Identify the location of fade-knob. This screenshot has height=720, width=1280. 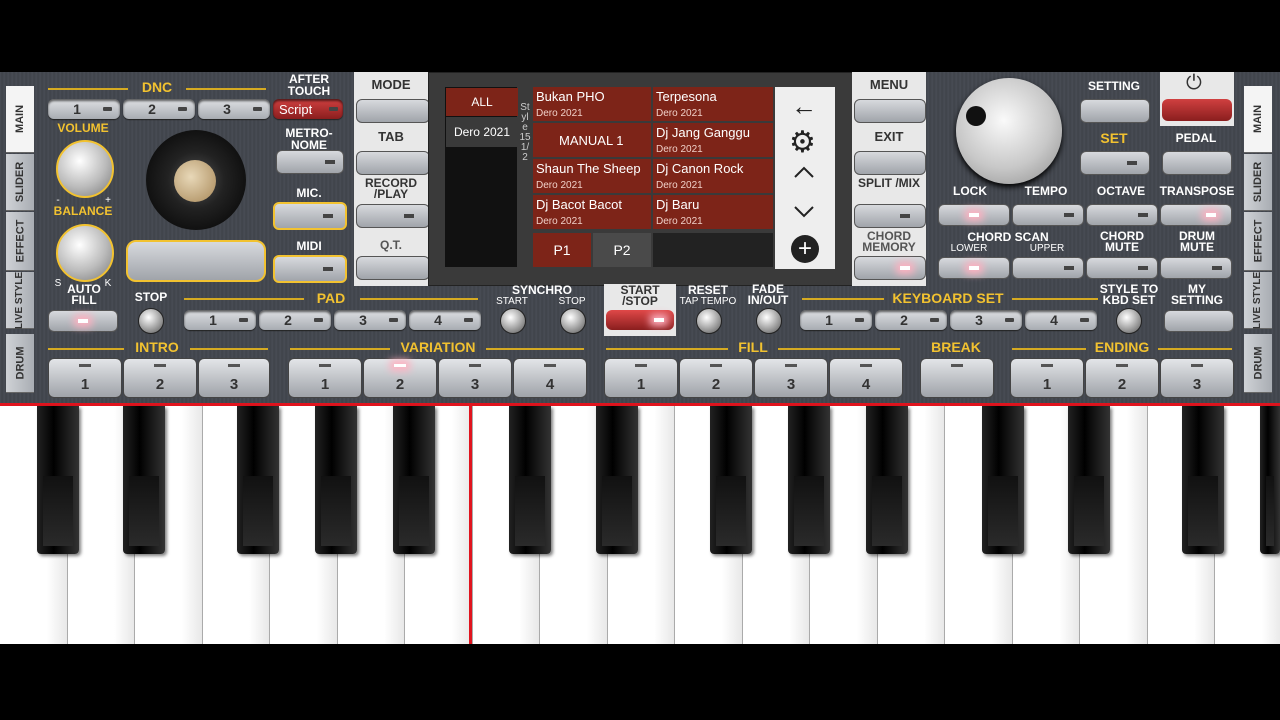
(769, 321).